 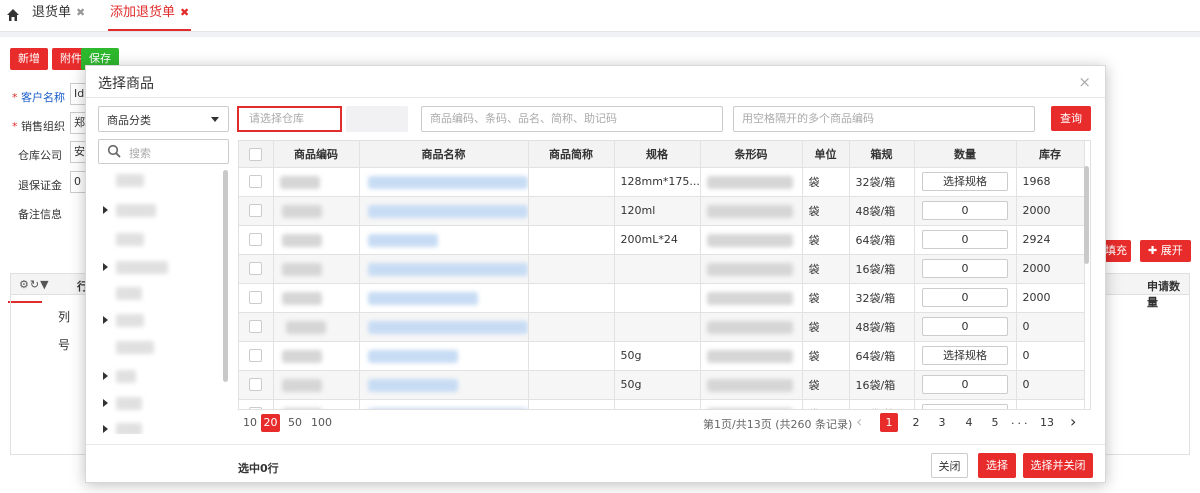 What do you see at coordinates (662, 240) in the screenshot?
I see `table-row: 200mL*24 袋 64袋/箱 0 2924` at bounding box center [662, 240].